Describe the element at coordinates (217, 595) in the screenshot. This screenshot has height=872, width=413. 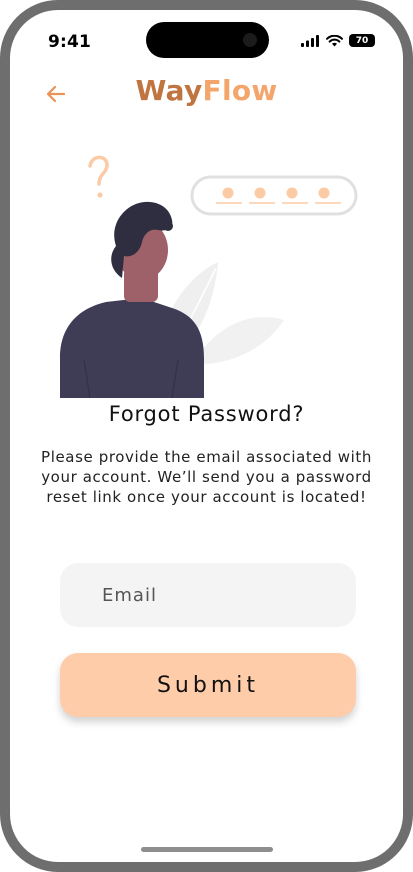
I see `email-input` at that location.